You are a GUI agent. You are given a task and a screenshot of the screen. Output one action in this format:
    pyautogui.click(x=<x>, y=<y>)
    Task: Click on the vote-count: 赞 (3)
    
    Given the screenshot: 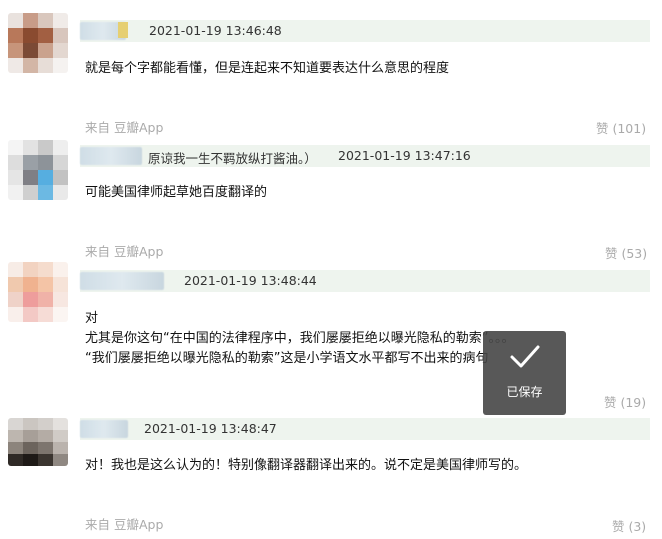 What is the action you would take?
    pyautogui.click(x=629, y=525)
    